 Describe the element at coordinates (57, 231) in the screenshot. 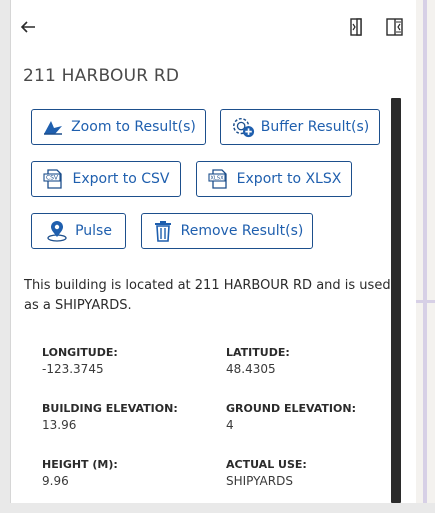

I see `location-pin-icon` at that location.